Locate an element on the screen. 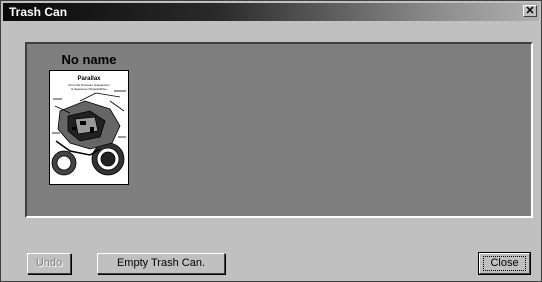 Image resolution: width=542 pixels, height=282 pixels. empty-trash-button: Empty Trash Can. is located at coordinates (161, 263).